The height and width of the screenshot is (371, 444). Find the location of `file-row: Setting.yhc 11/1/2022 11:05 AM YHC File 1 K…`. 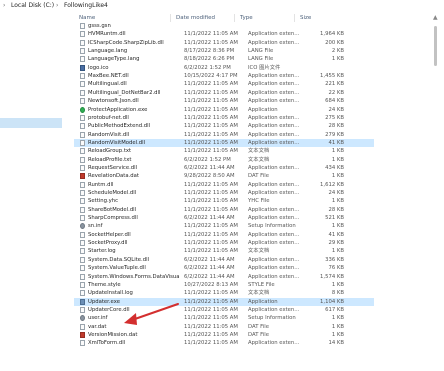

file-row: Setting.yhc 11/1/2022 11:05 AM YHC File 1 K… is located at coordinates (224, 201).